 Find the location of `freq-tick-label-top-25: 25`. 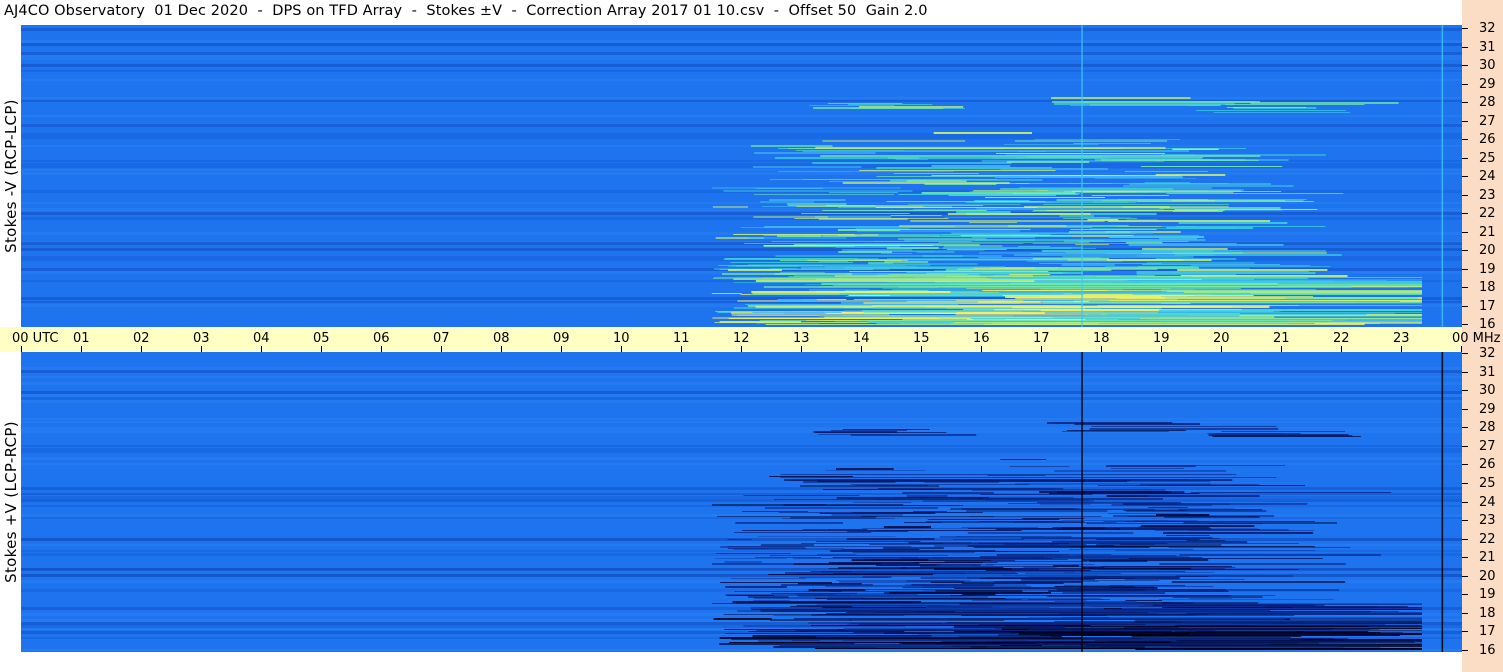

freq-tick-label-top-25: 25 is located at coordinates (1487, 158).